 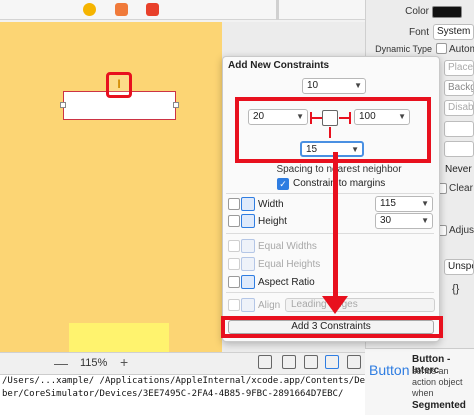 I want to click on equal-widths-checkbox, so click(x=234, y=246).